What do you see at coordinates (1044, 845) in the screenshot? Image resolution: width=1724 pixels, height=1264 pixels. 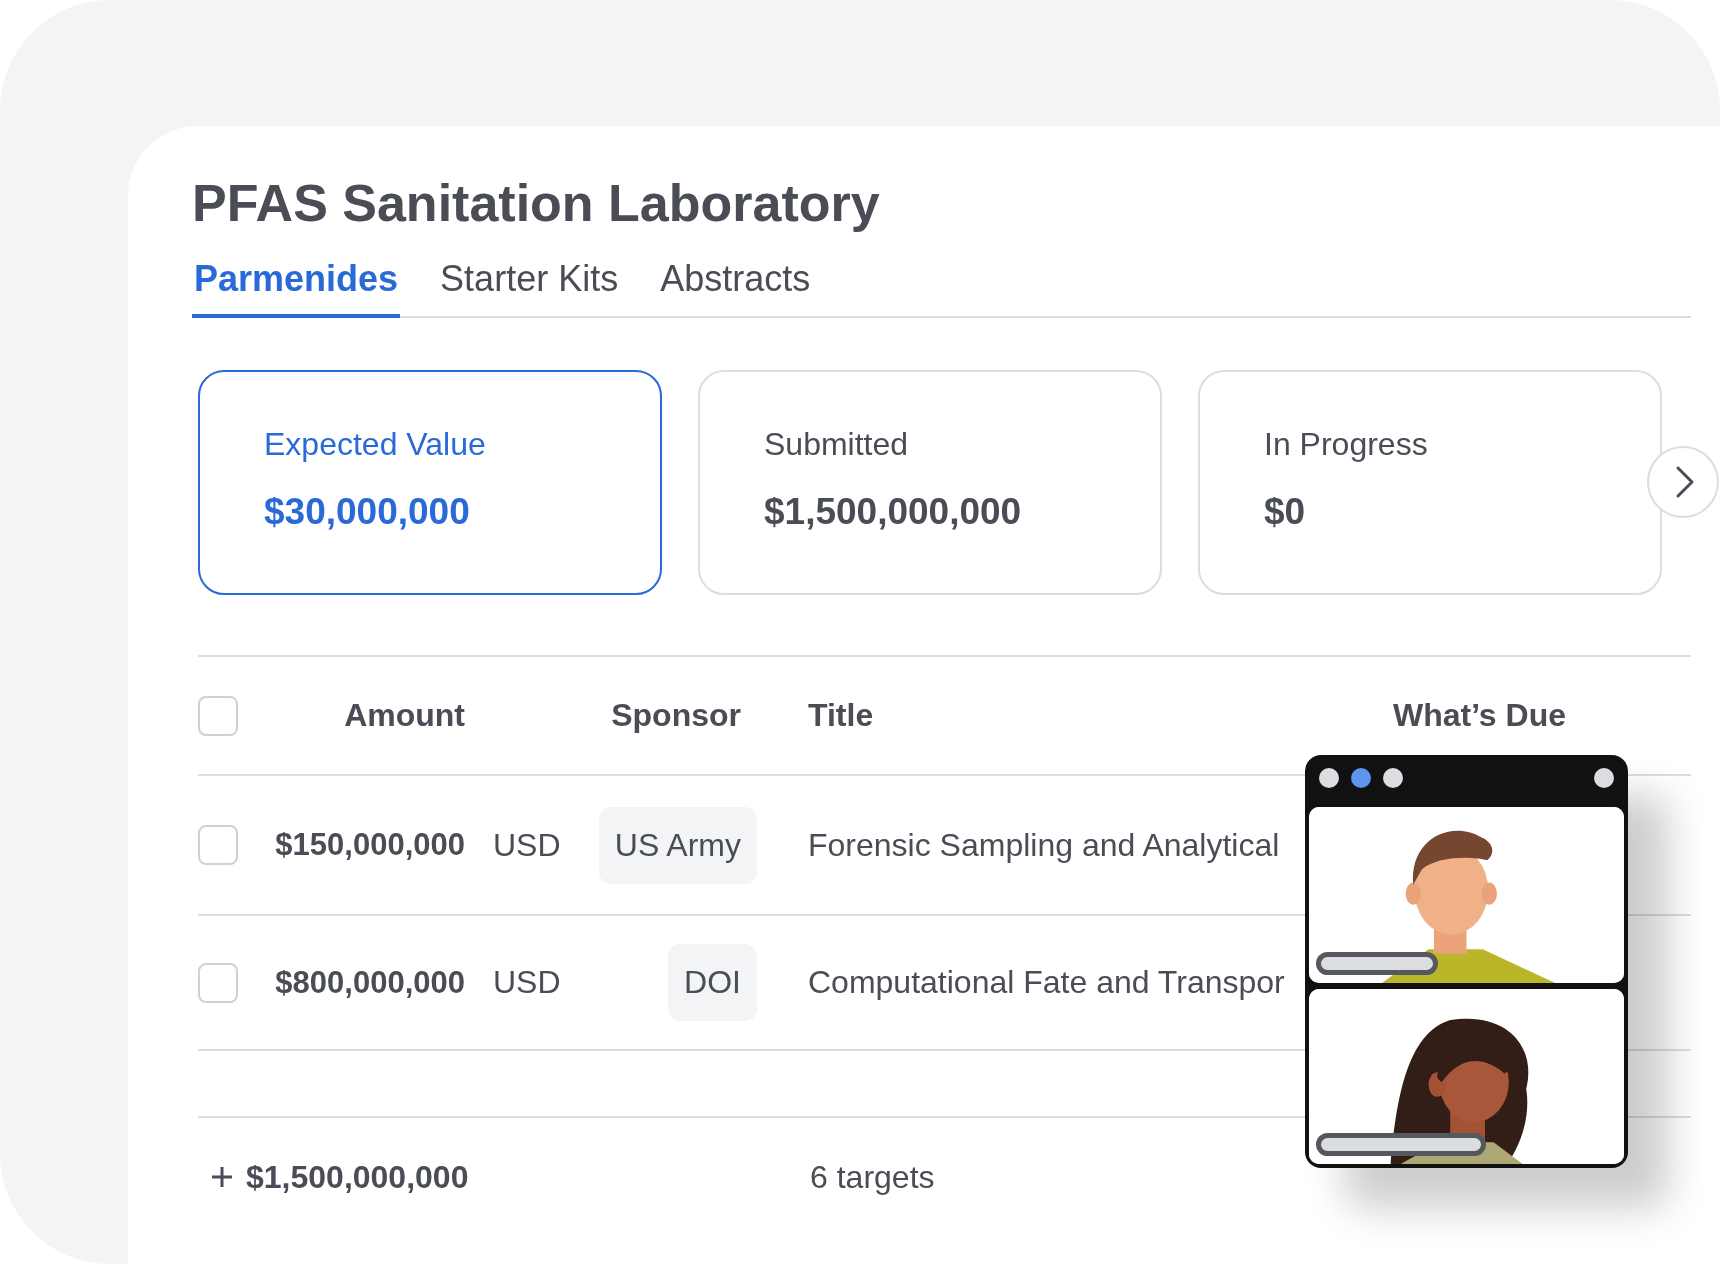 I see `title-cell-text: Forensic Sampling and Analytical` at bounding box center [1044, 845].